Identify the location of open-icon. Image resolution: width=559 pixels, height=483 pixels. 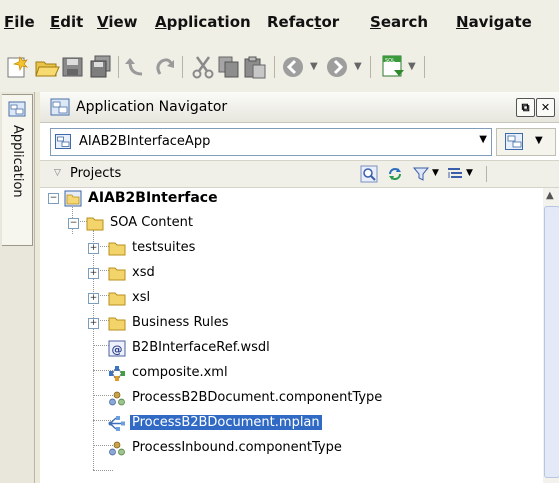
(47, 67).